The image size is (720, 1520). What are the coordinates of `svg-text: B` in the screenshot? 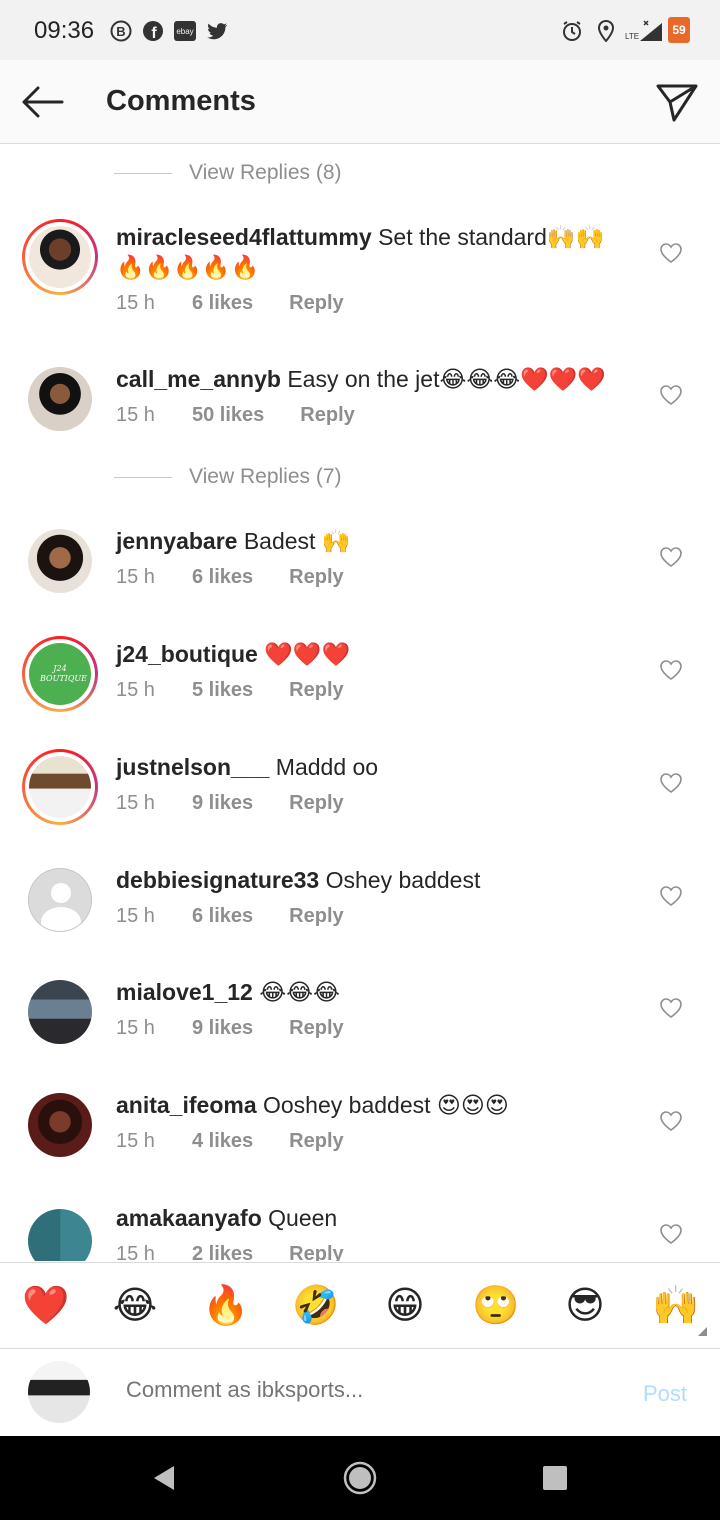 It's located at (120, 31).